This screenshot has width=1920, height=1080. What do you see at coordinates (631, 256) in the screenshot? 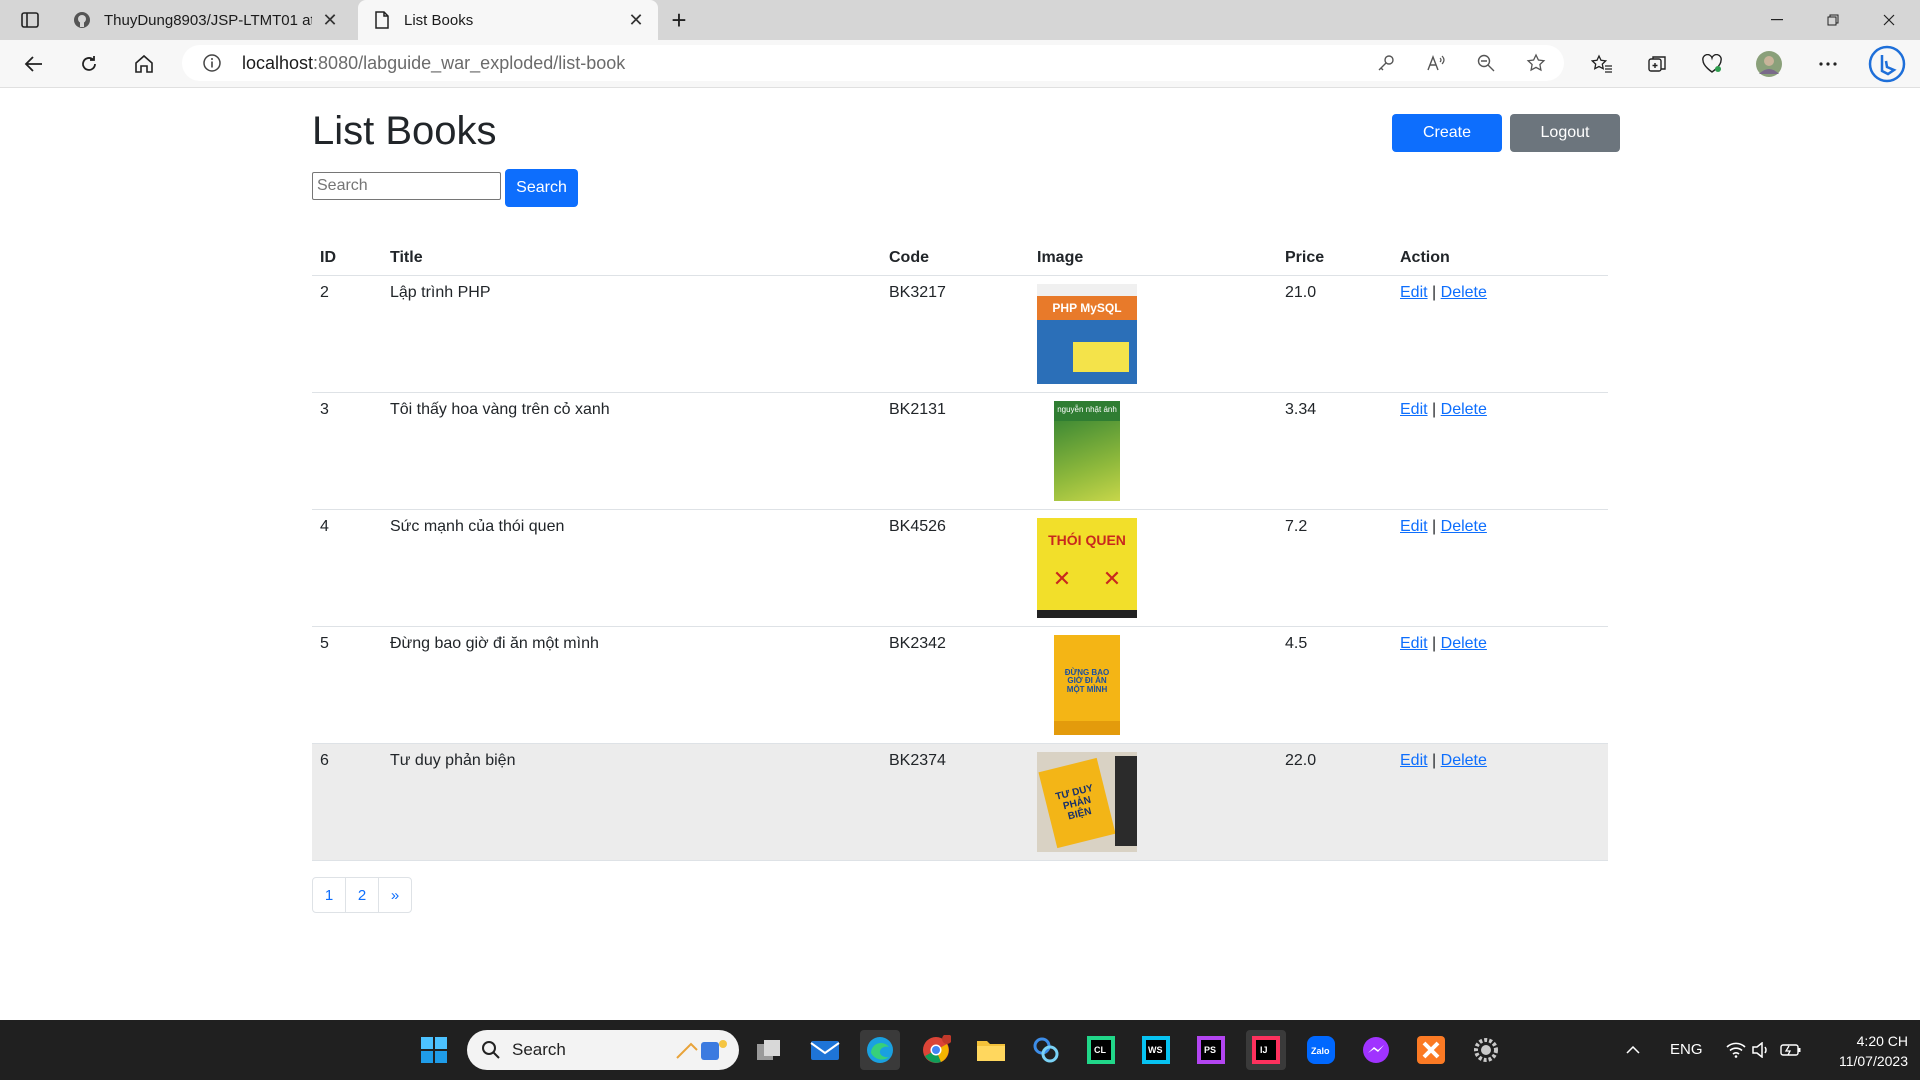
I see `header-title: Title` at bounding box center [631, 256].